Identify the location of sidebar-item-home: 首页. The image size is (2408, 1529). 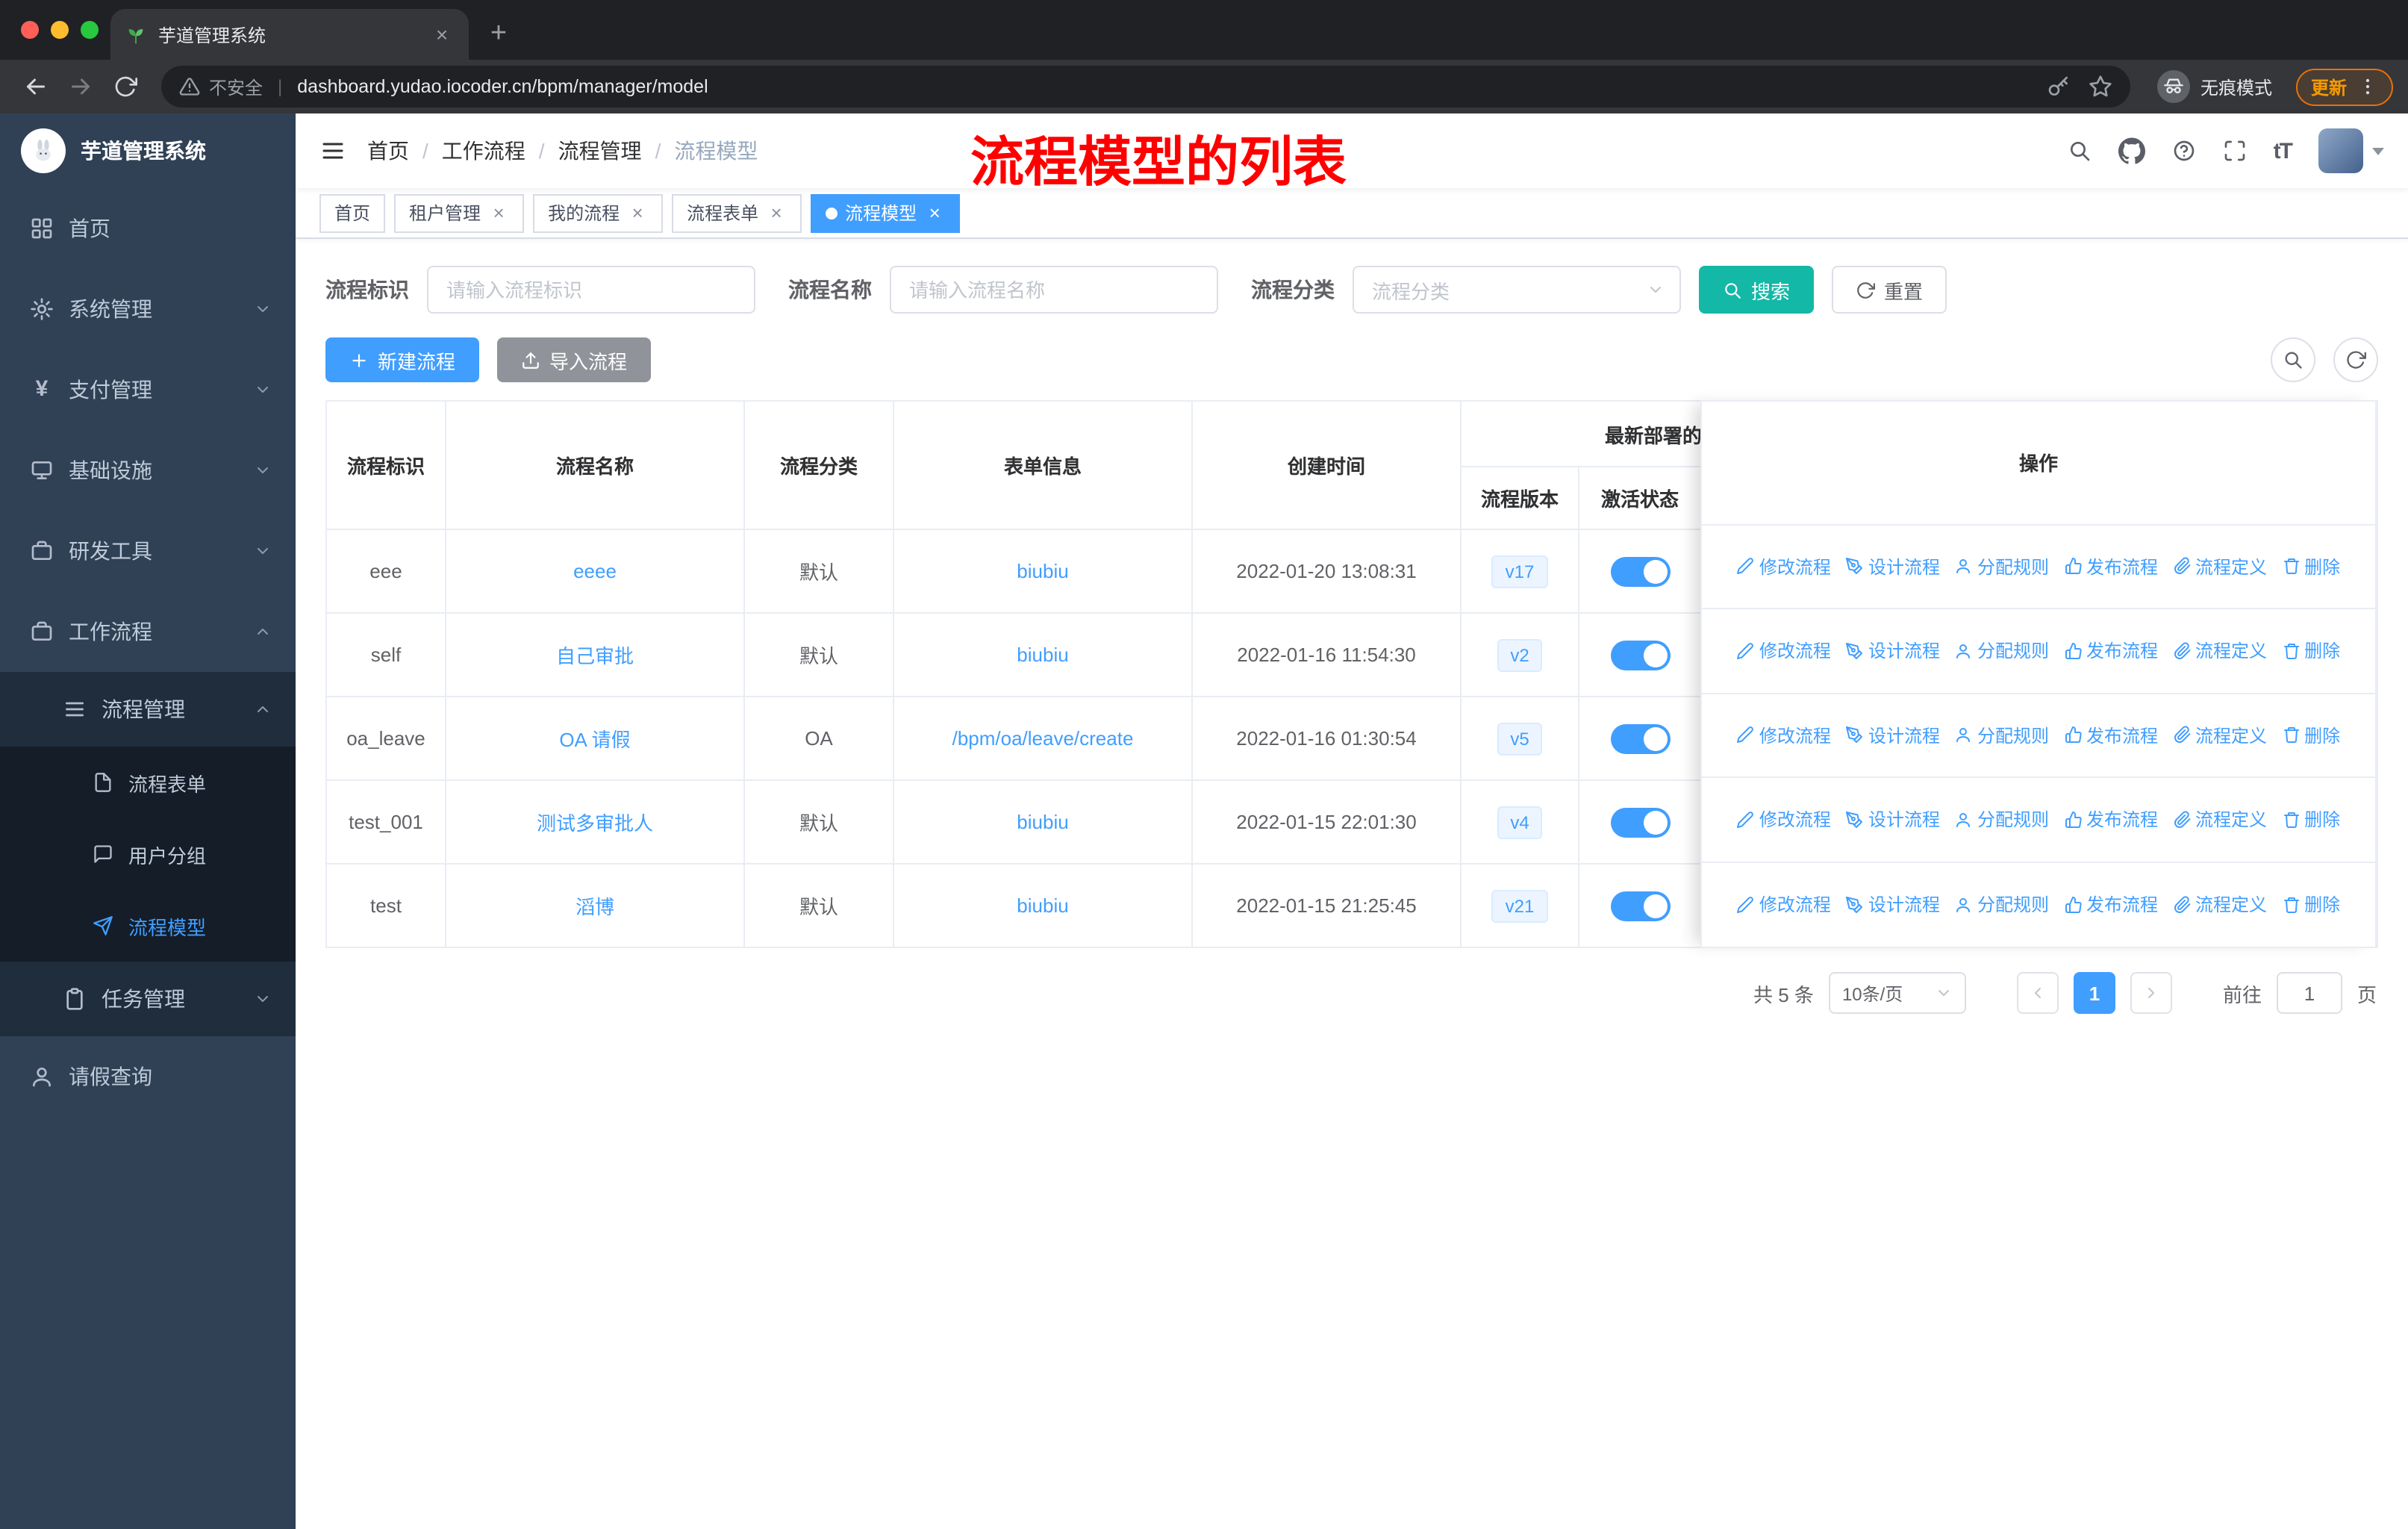
(148, 229).